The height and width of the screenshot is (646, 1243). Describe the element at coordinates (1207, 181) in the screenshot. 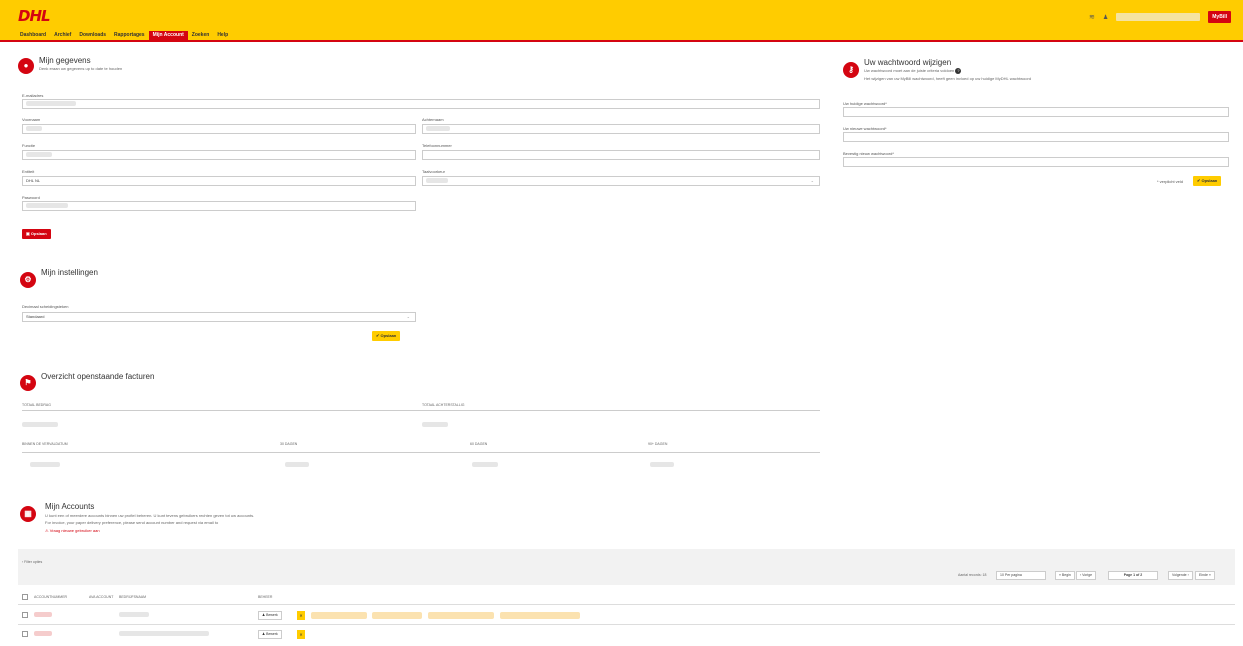

I see `wachtwoord-opslaan-button: ✔ Opslaan` at that location.